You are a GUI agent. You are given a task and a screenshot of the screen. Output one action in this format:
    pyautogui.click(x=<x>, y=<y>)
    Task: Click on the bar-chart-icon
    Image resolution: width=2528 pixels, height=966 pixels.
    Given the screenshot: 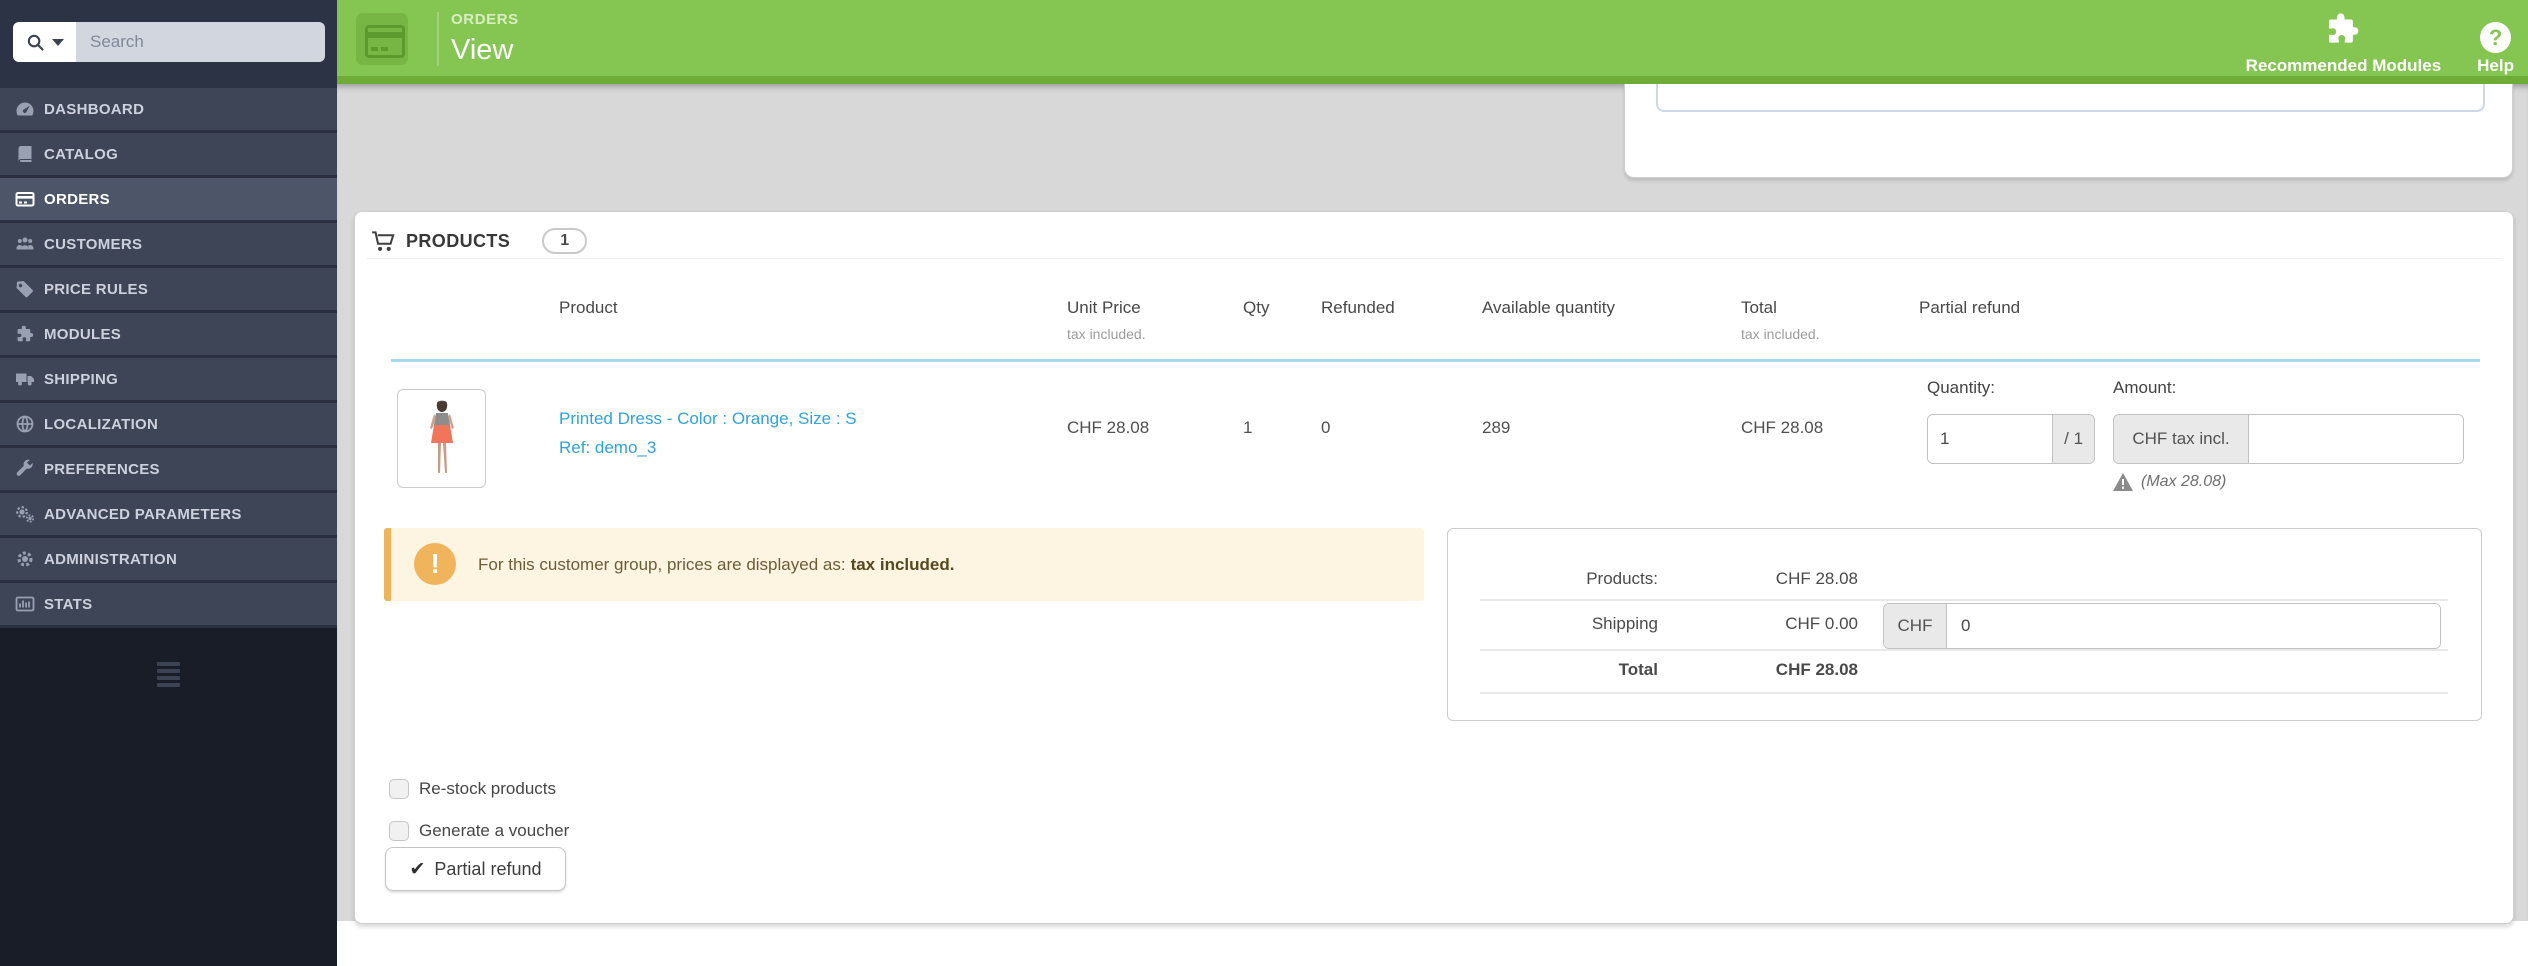 What is the action you would take?
    pyautogui.click(x=24, y=604)
    